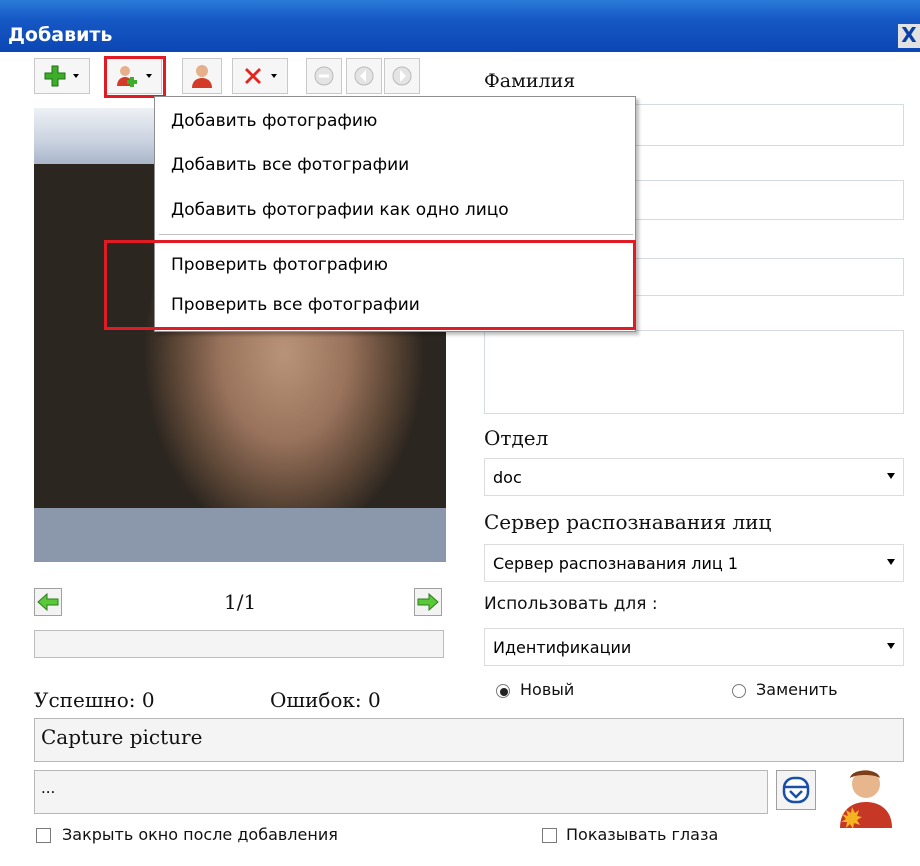  I want to click on radio-new, so click(503, 691).